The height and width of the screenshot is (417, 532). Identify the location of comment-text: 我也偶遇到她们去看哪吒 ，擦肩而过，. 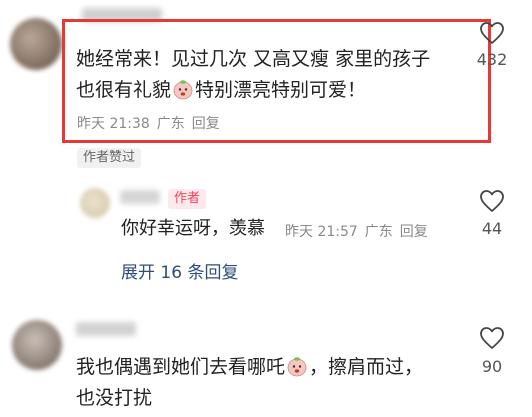
(249, 367).